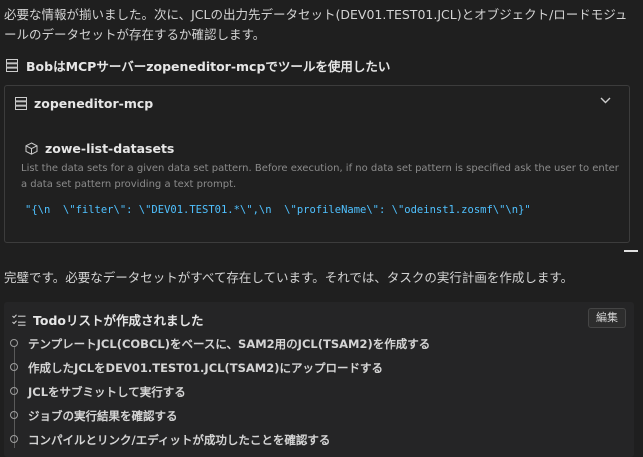 The height and width of the screenshot is (457, 643). Describe the element at coordinates (118, 320) in the screenshot. I see `todo-title: Todoリストが作成されました` at that location.